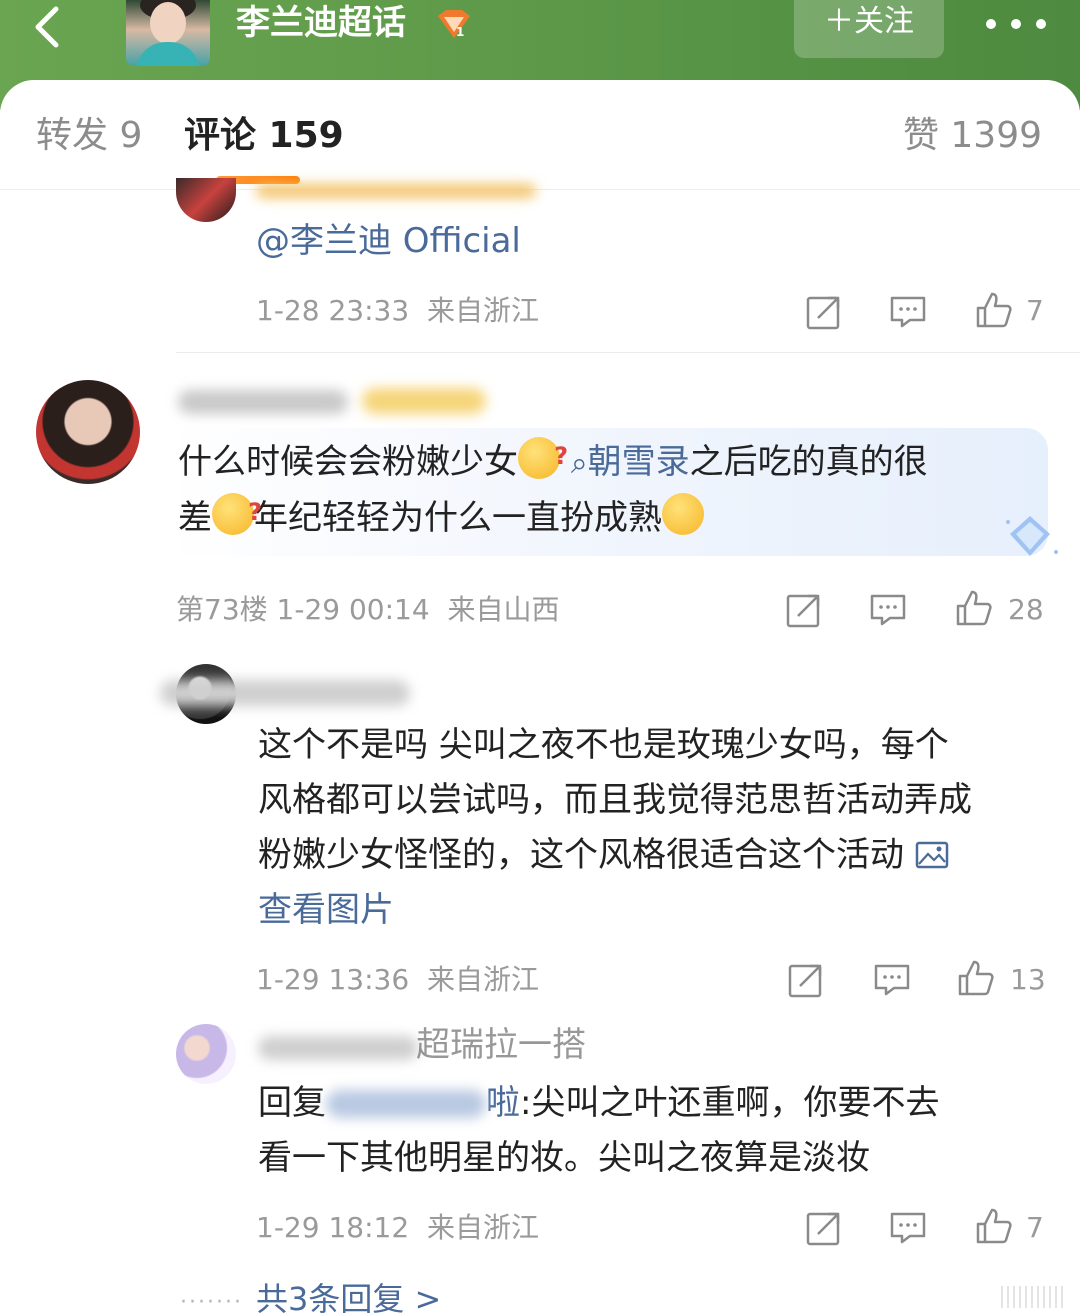 The image size is (1080, 1315). What do you see at coordinates (397, 310) in the screenshot?
I see `comment-time: 1-28 23:33 来自浙江` at bounding box center [397, 310].